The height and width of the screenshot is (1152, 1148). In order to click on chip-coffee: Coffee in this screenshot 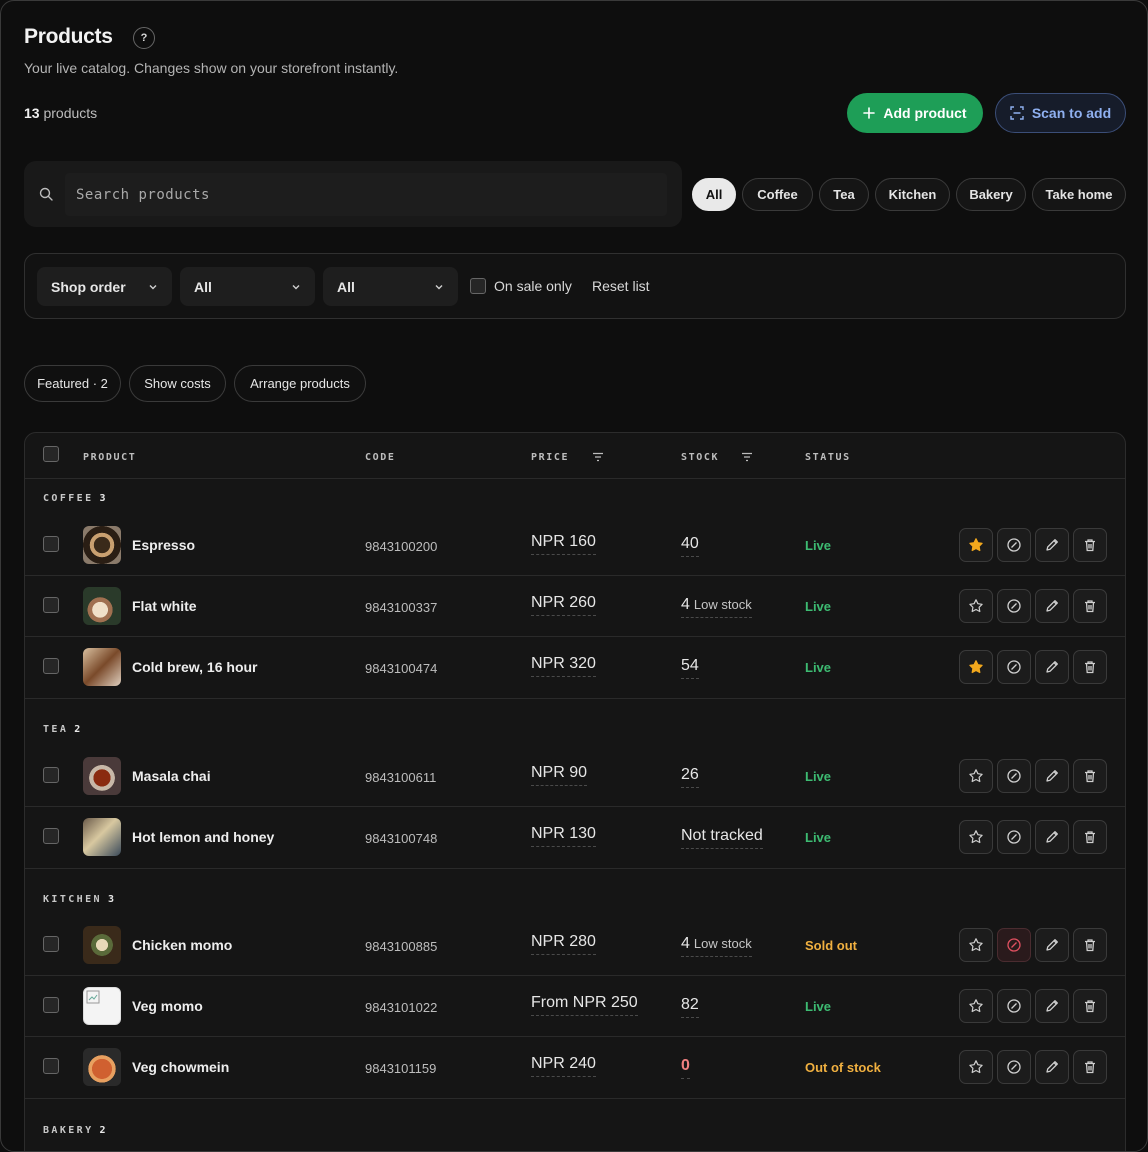, I will do `click(777, 194)`.